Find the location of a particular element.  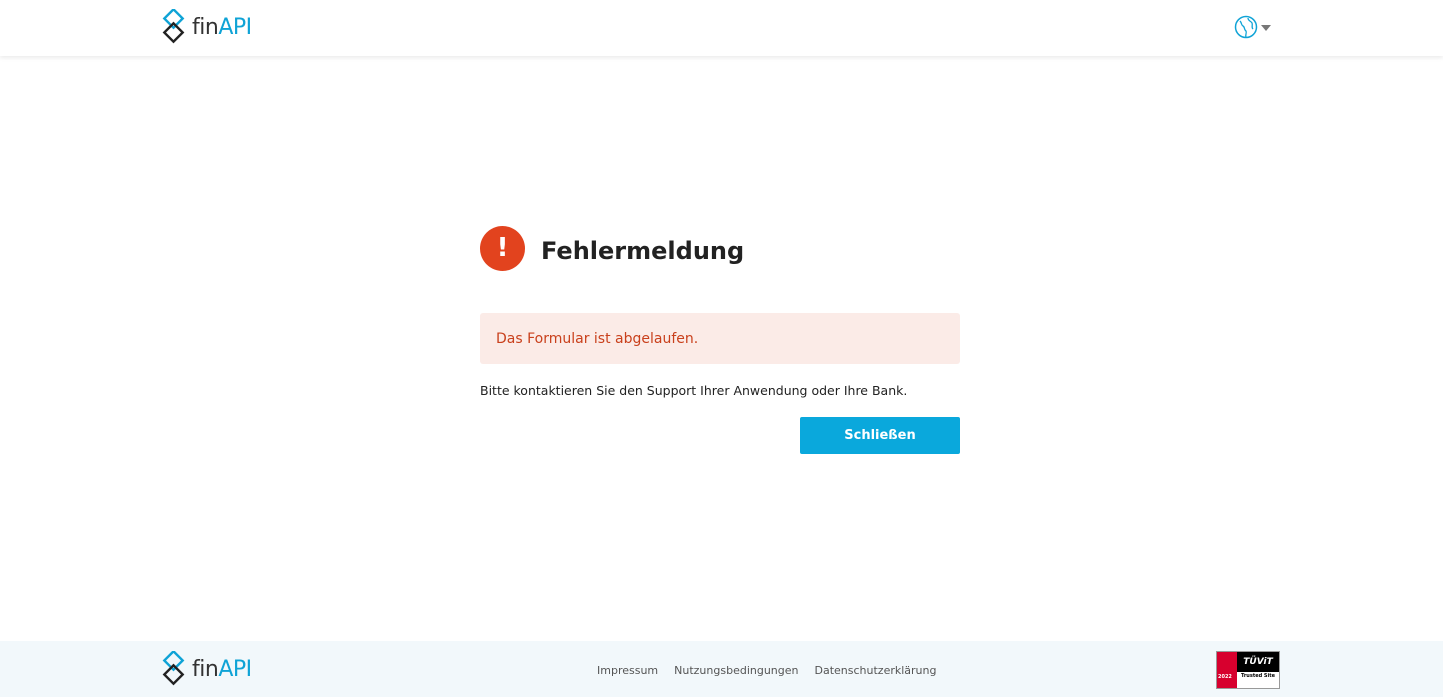

error-alert-message: Das Formular ist abgelaufen. is located at coordinates (597, 338).